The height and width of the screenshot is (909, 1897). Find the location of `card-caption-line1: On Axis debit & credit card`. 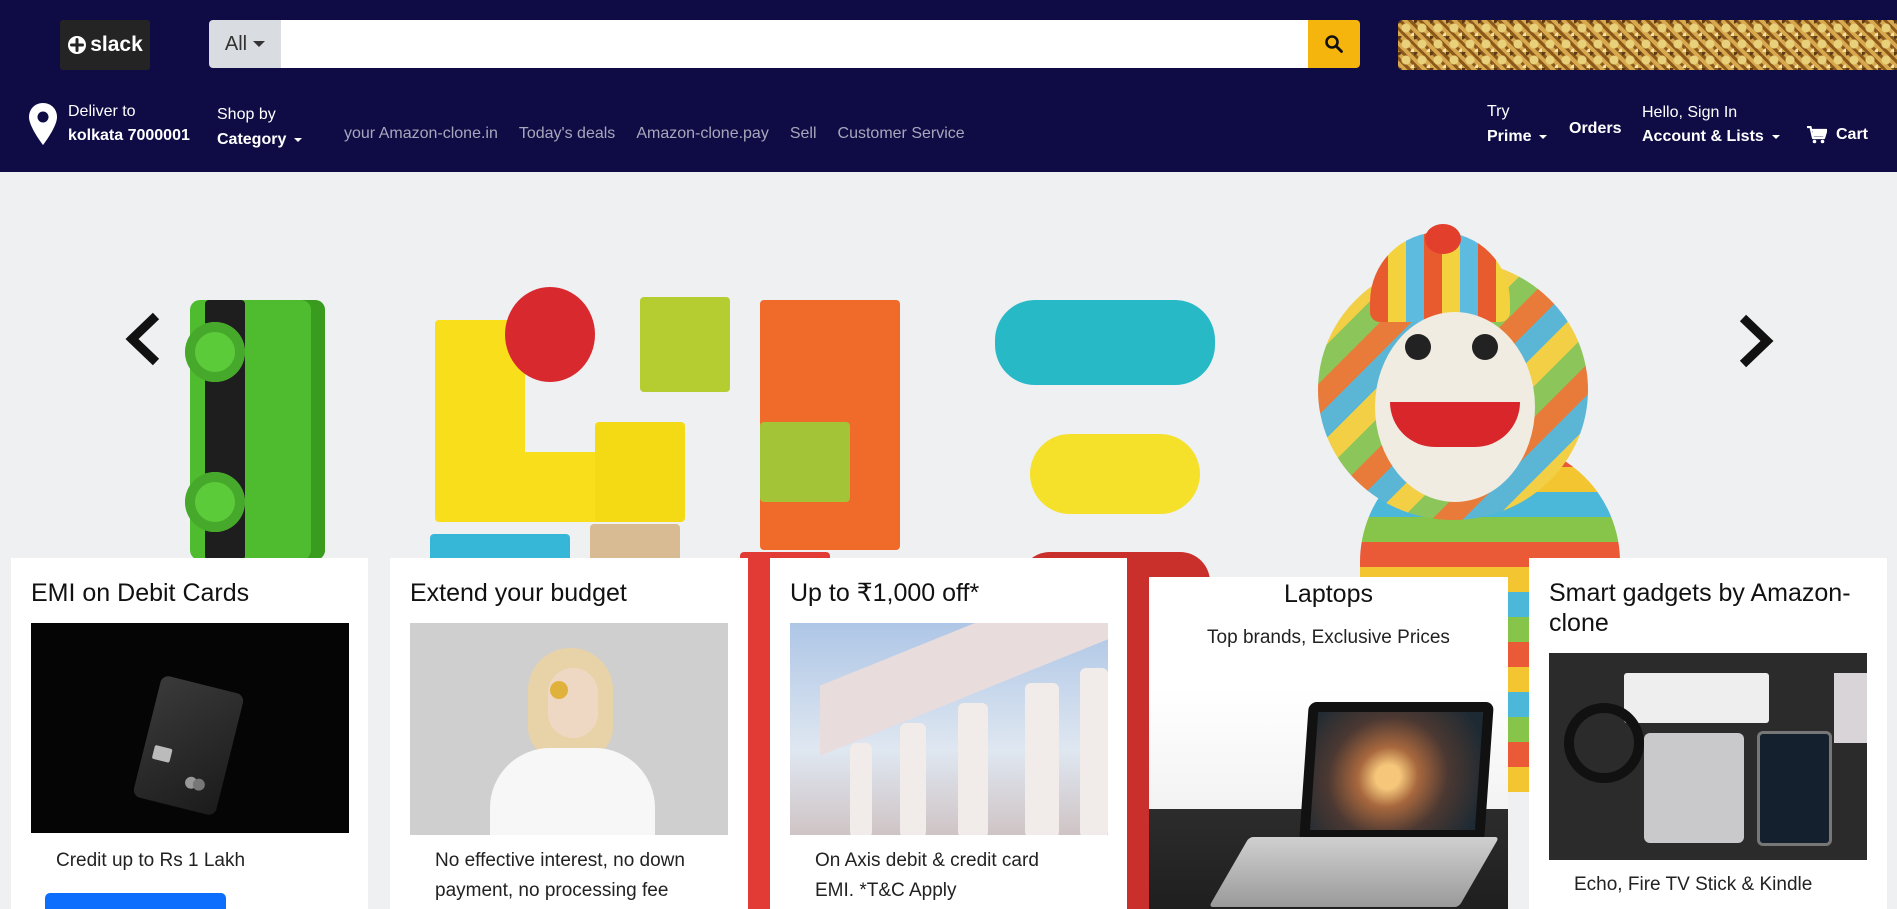

card-caption-line1: On Axis debit & credit card is located at coordinates (927, 860).